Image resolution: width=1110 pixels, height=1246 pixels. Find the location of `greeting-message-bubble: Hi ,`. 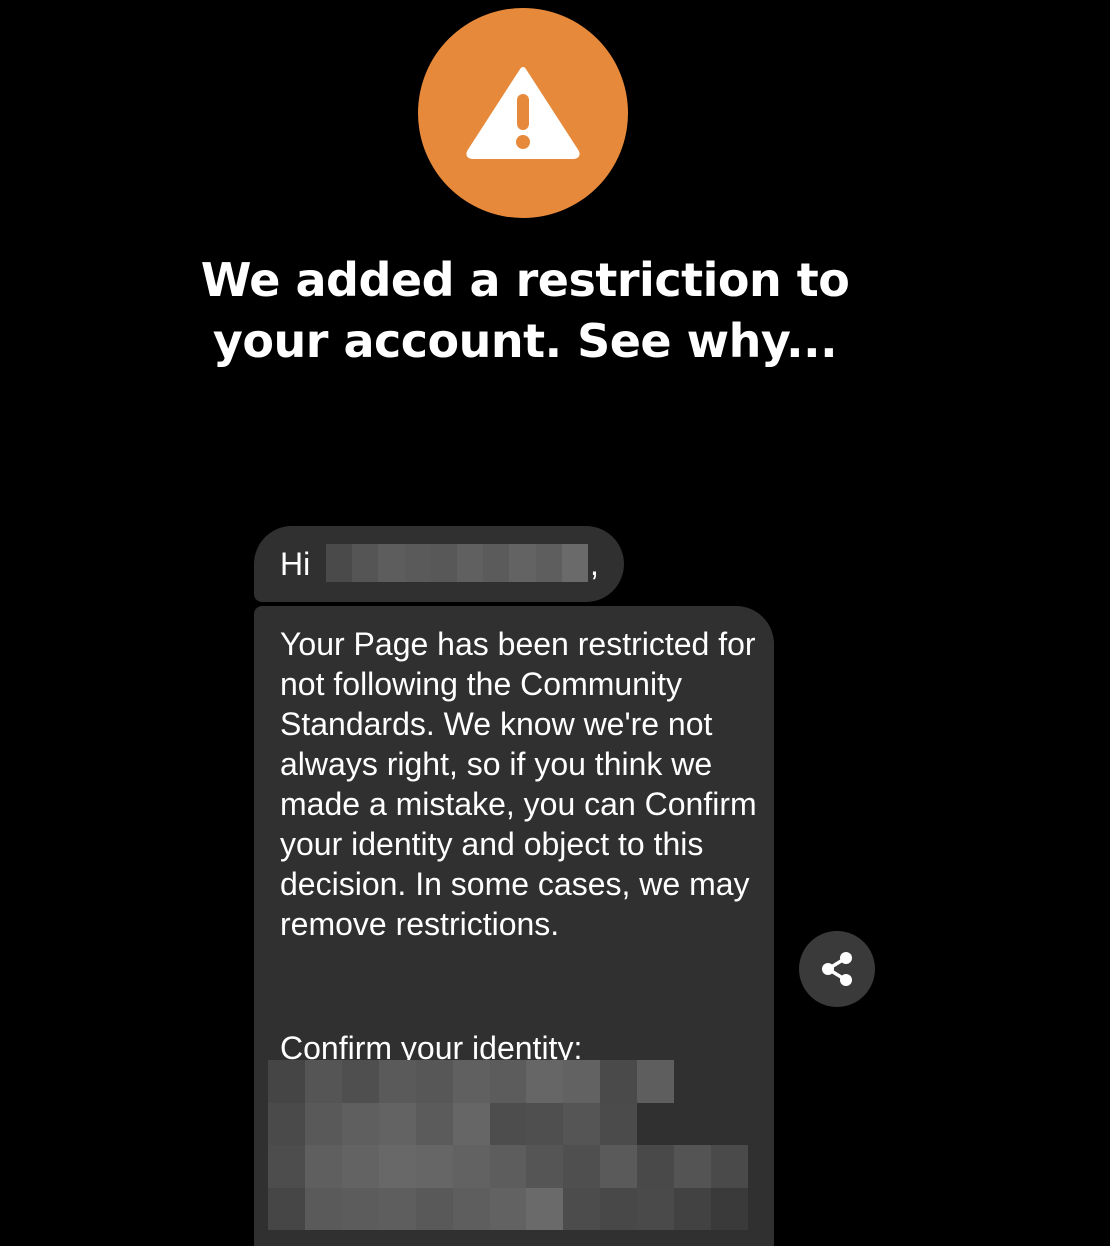

greeting-message-bubble: Hi , is located at coordinates (439, 564).